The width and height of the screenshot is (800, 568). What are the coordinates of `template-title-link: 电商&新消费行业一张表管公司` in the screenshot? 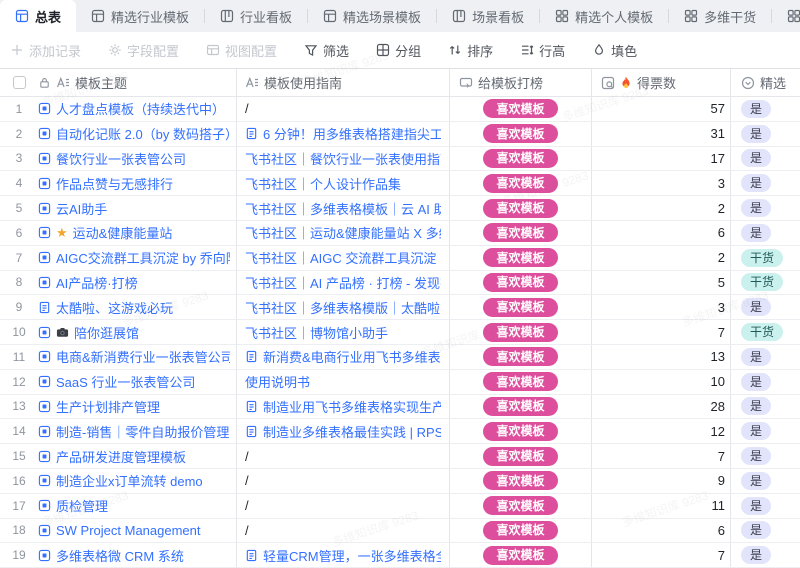 It's located at (143, 356).